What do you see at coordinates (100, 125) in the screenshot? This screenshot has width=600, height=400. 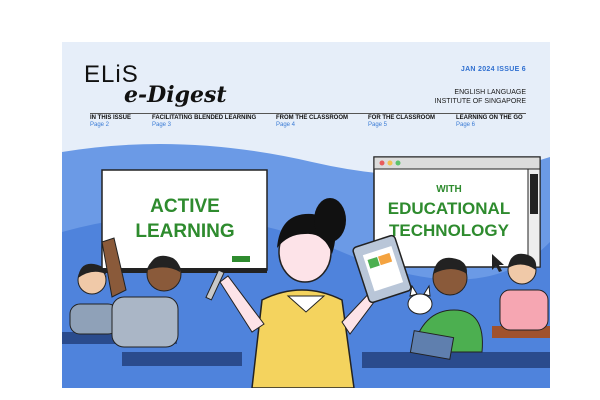 I see `nav-item-page: Page 2` at bounding box center [100, 125].